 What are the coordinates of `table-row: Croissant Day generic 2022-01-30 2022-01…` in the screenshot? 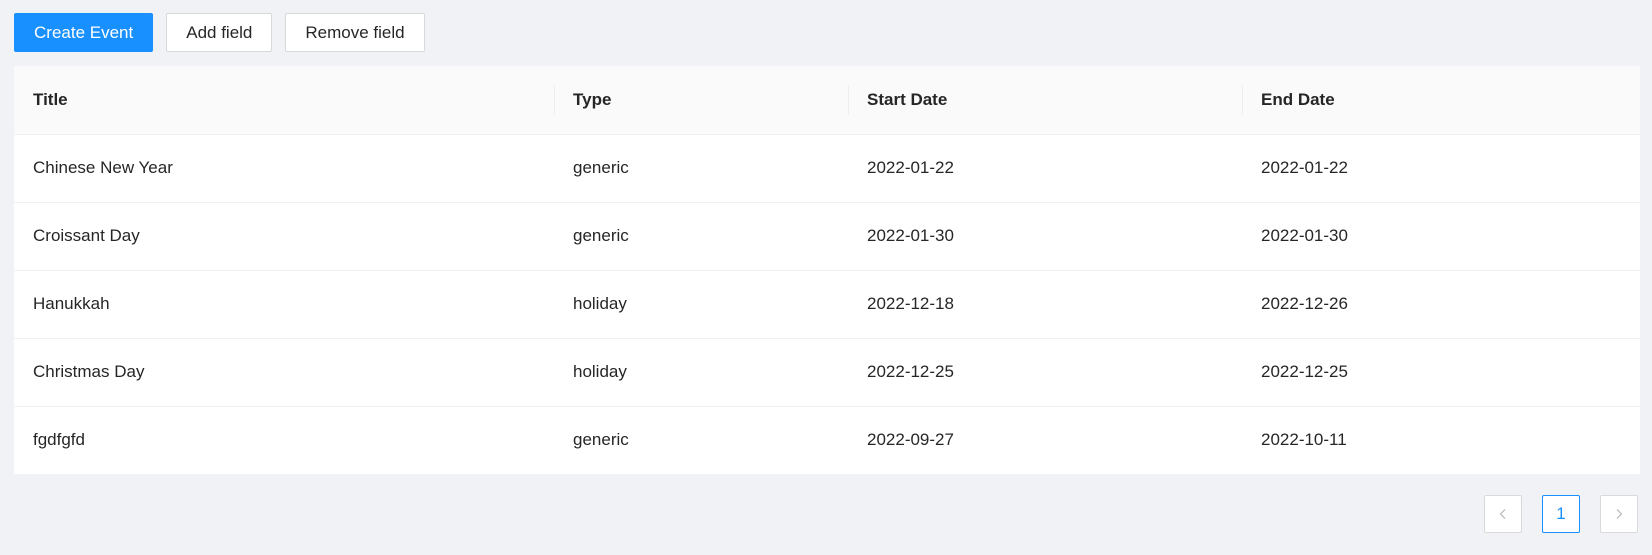 It's located at (827, 236).